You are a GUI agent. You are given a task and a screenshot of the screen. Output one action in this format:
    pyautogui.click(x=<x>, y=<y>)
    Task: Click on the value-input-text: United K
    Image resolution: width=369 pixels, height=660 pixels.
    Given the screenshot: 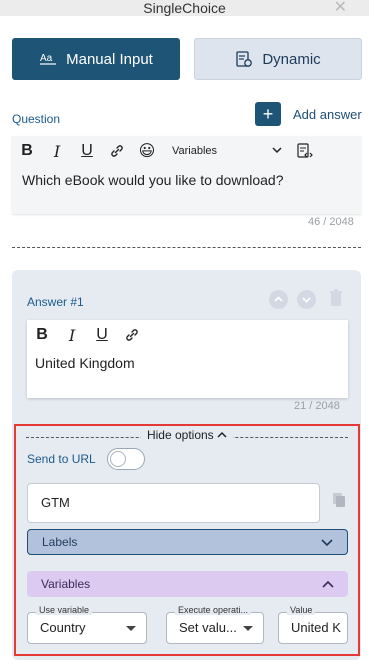 What is the action you would take?
    pyautogui.click(x=316, y=627)
    